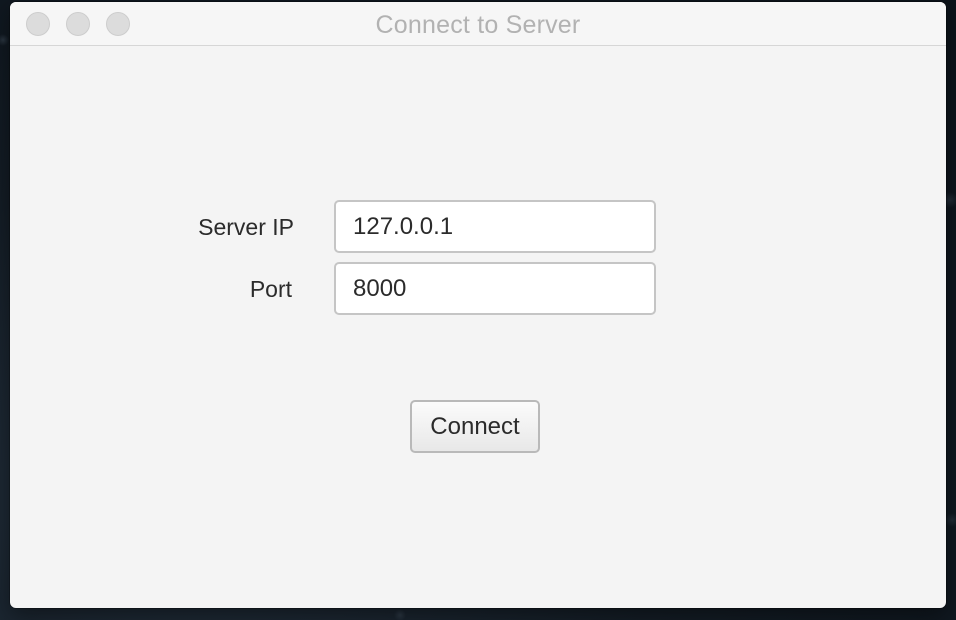  I want to click on port-label: Port, so click(270, 289).